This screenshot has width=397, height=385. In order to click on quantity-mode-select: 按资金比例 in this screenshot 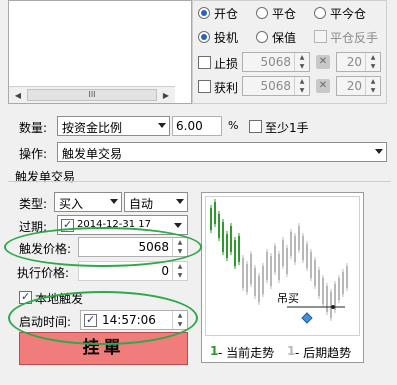, I will do `click(113, 126)`.